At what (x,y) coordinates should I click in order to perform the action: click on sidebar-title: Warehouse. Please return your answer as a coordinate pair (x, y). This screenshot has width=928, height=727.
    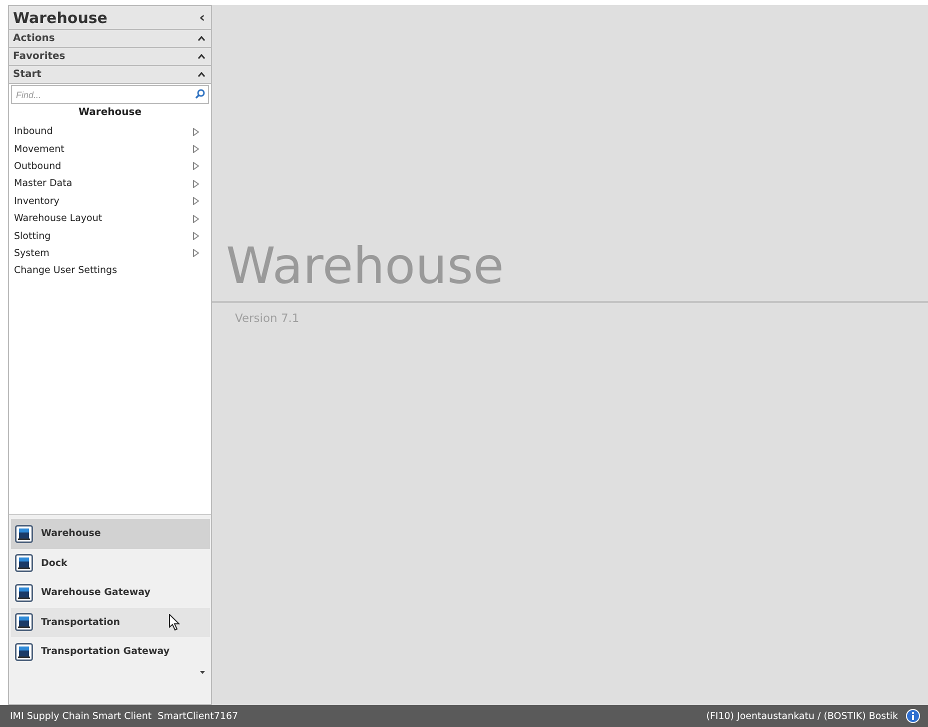
    Looking at the image, I should click on (60, 17).